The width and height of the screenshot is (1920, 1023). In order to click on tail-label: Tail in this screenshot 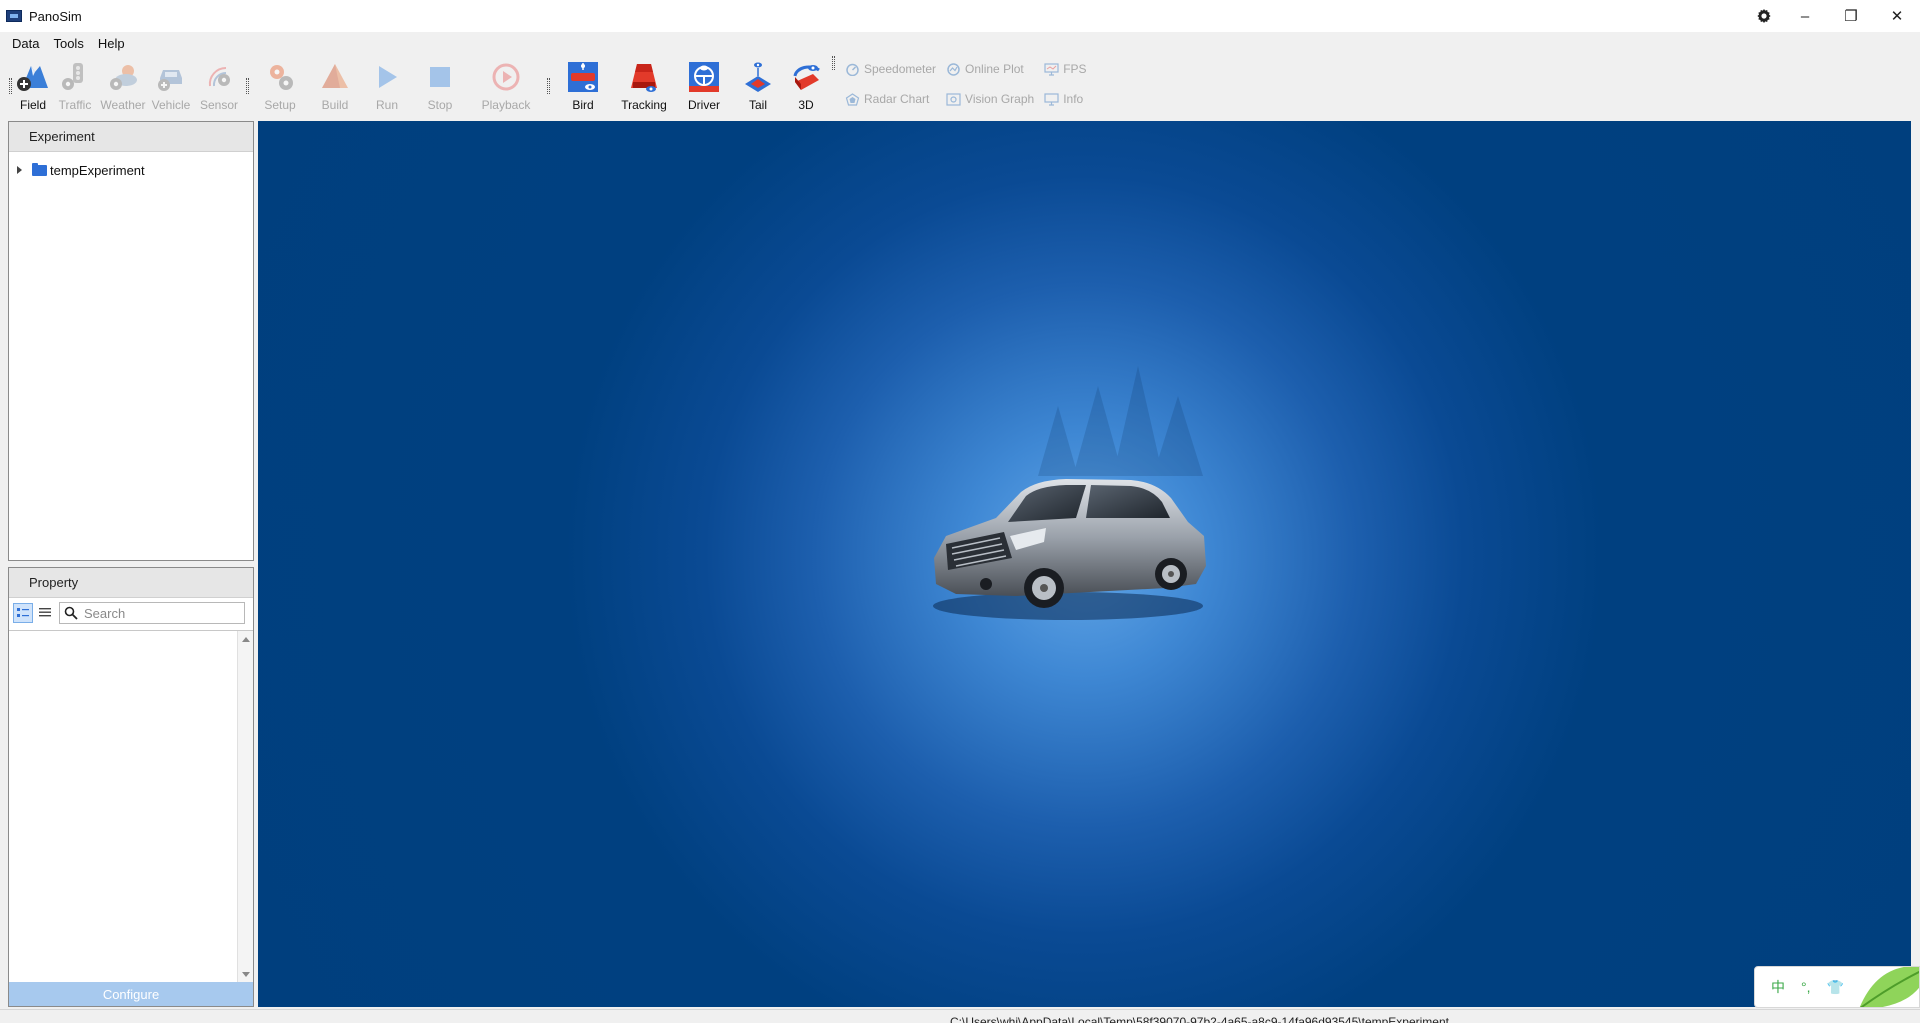, I will do `click(757, 105)`.